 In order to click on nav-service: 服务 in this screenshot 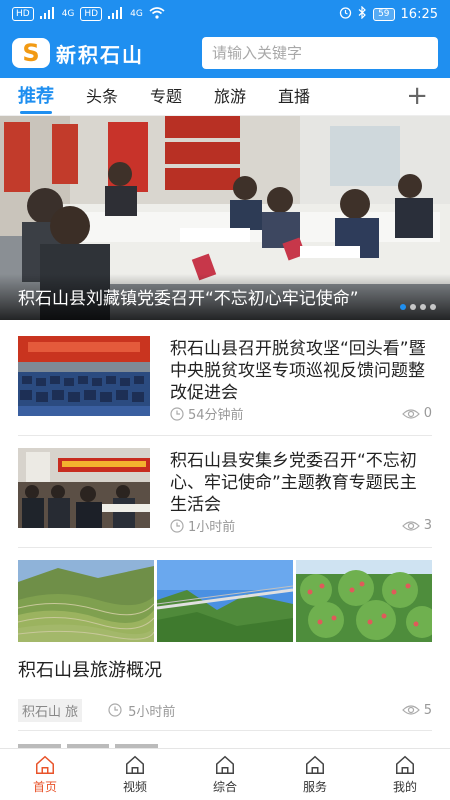, I will do `click(315, 774)`.